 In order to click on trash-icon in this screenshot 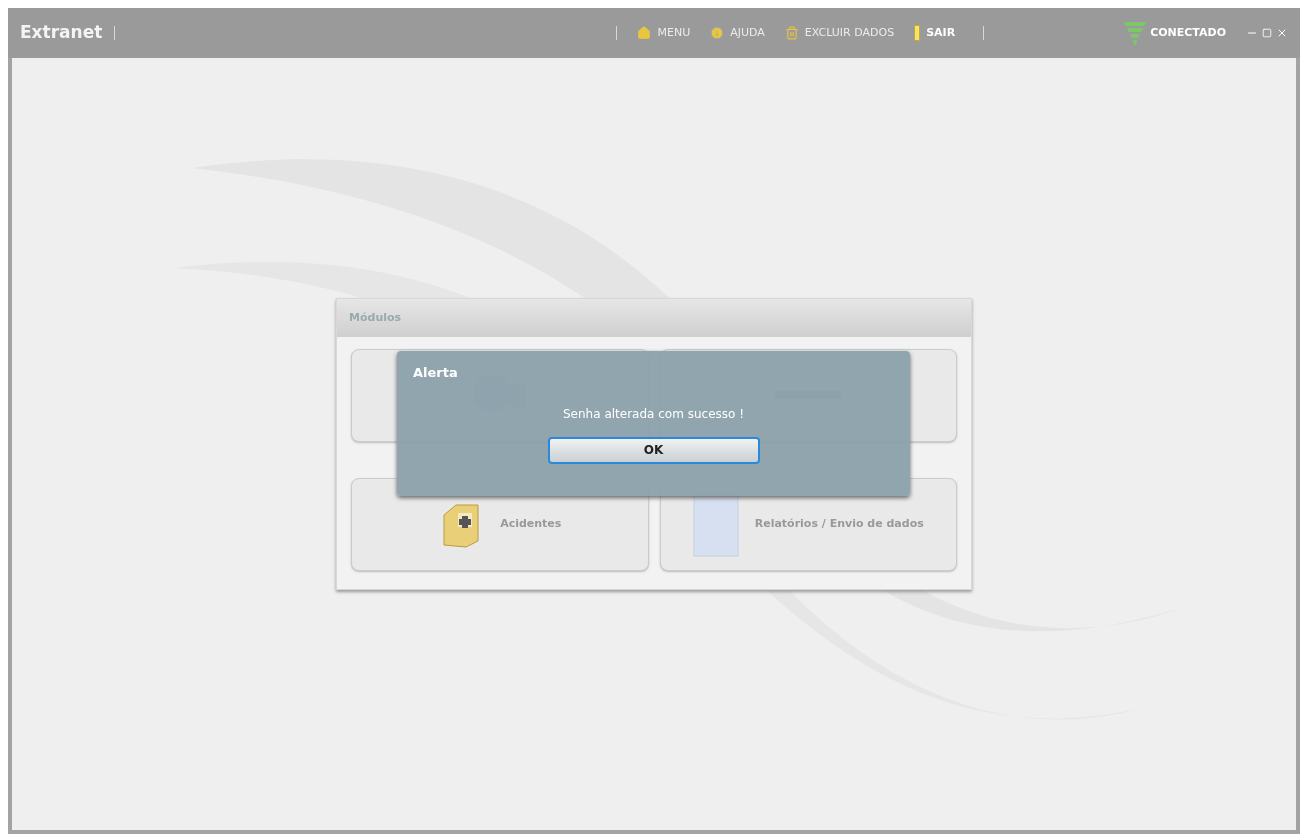, I will do `click(791, 33)`.